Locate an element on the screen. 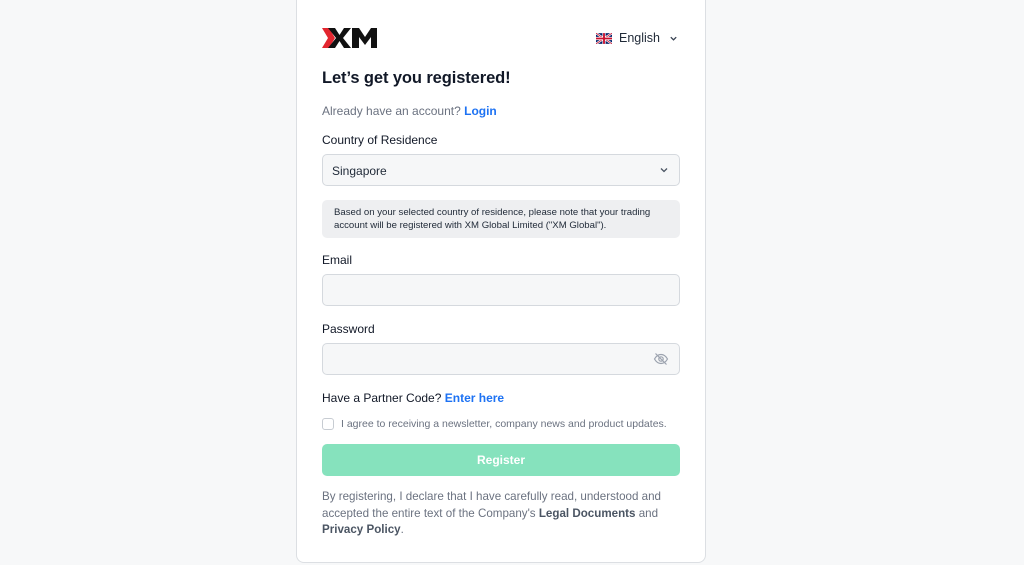 Image resolution: width=1024 pixels, height=565 pixels. xm-logo is located at coordinates (350, 38).